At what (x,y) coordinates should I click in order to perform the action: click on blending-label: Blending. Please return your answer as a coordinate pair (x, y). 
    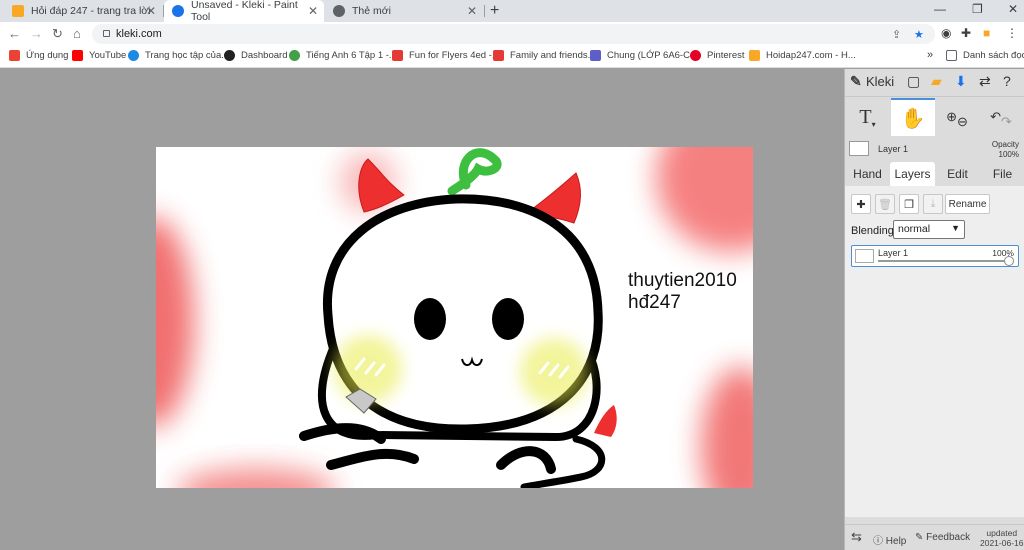
    Looking at the image, I should click on (872, 231).